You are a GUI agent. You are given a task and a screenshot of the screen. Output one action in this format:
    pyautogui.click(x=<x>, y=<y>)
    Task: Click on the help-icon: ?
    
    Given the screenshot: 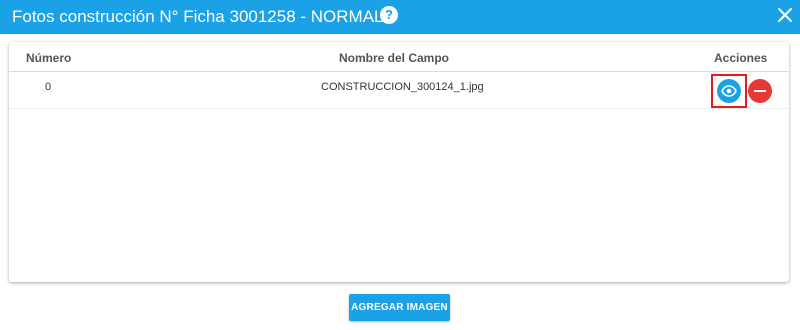 What is the action you would take?
    pyautogui.click(x=389, y=15)
    